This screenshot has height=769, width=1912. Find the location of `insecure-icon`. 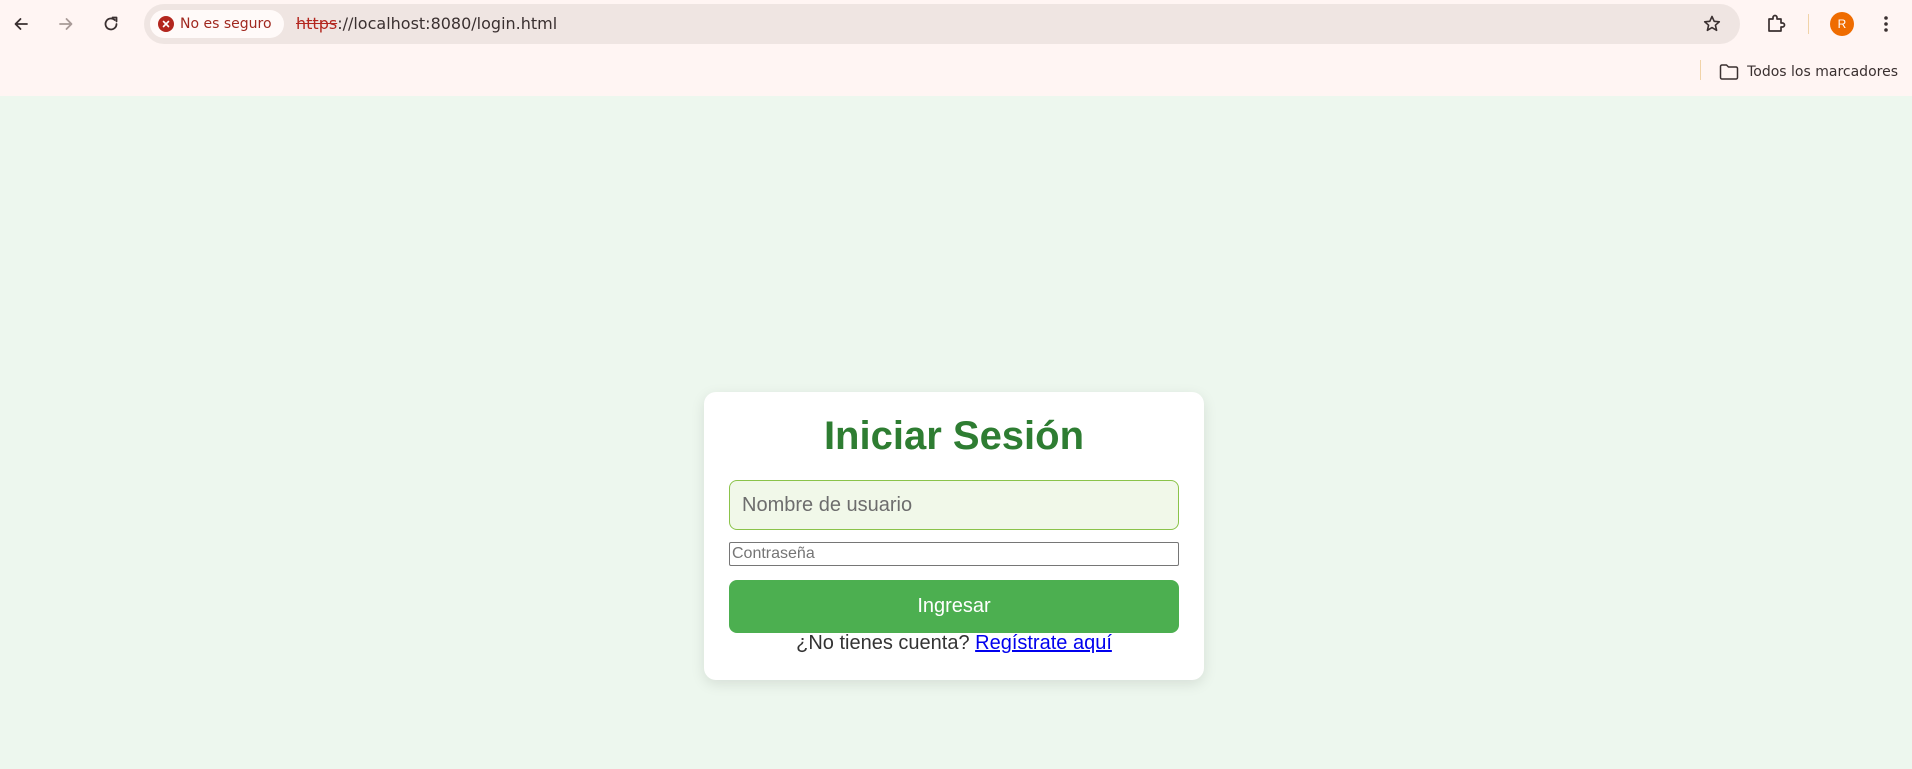

insecure-icon is located at coordinates (166, 24).